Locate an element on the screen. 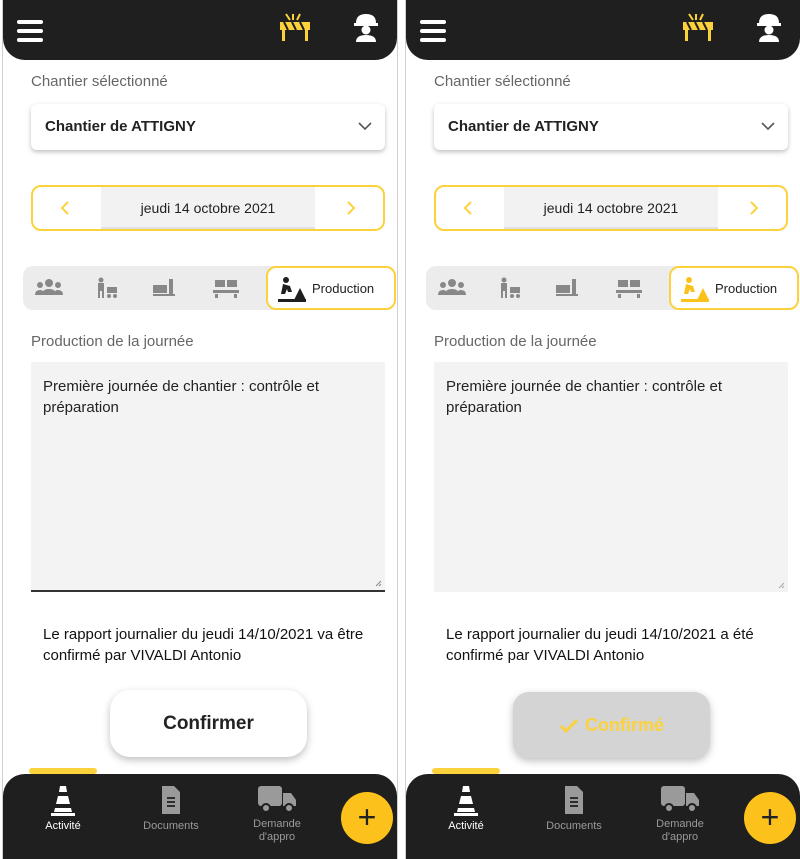 The image size is (800, 859). check-icon is located at coordinates (569, 726).